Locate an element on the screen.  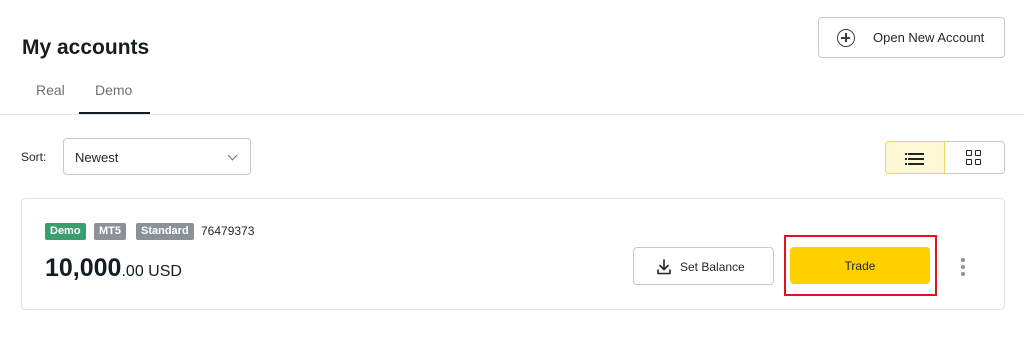
tab-real: Real is located at coordinates (50, 90).